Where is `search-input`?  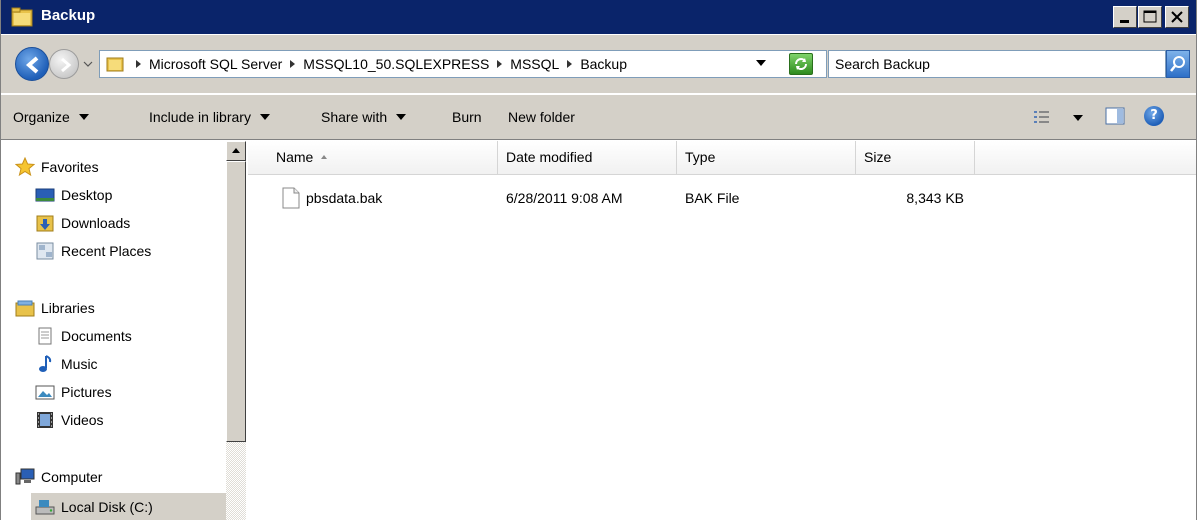 search-input is located at coordinates (985, 64).